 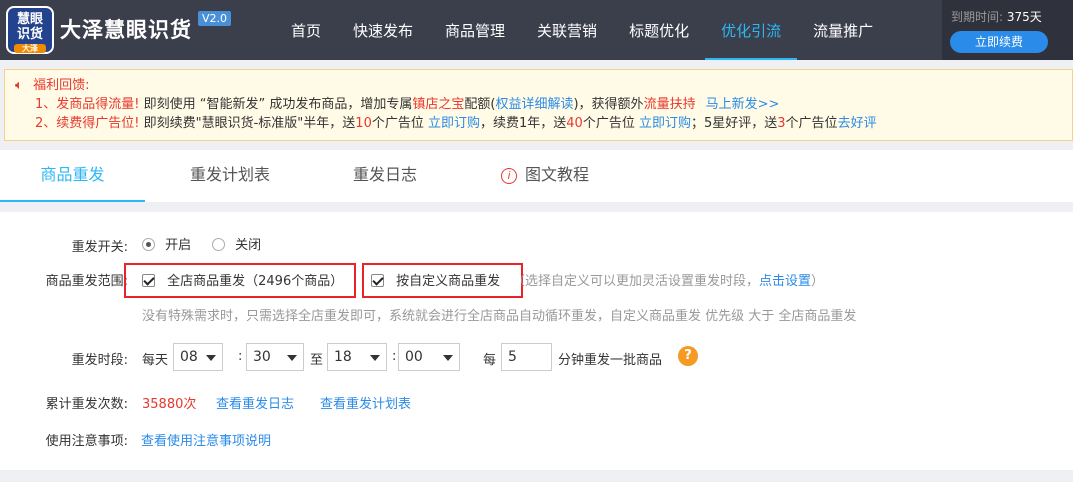 I want to click on notice-line2-text1: 即刻续费"慧眼识货-标准版"半年，送, so click(x=247, y=123).